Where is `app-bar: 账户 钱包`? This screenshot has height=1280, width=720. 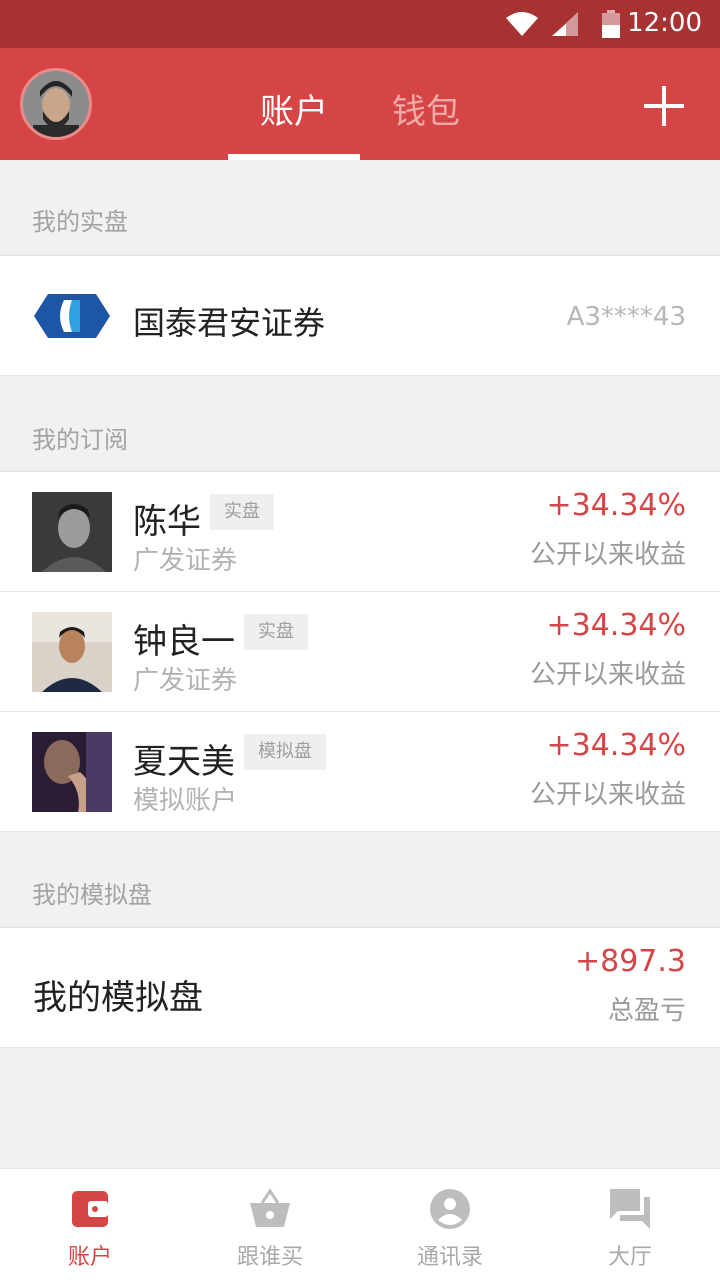
app-bar: 账户 钱包 is located at coordinates (360, 104).